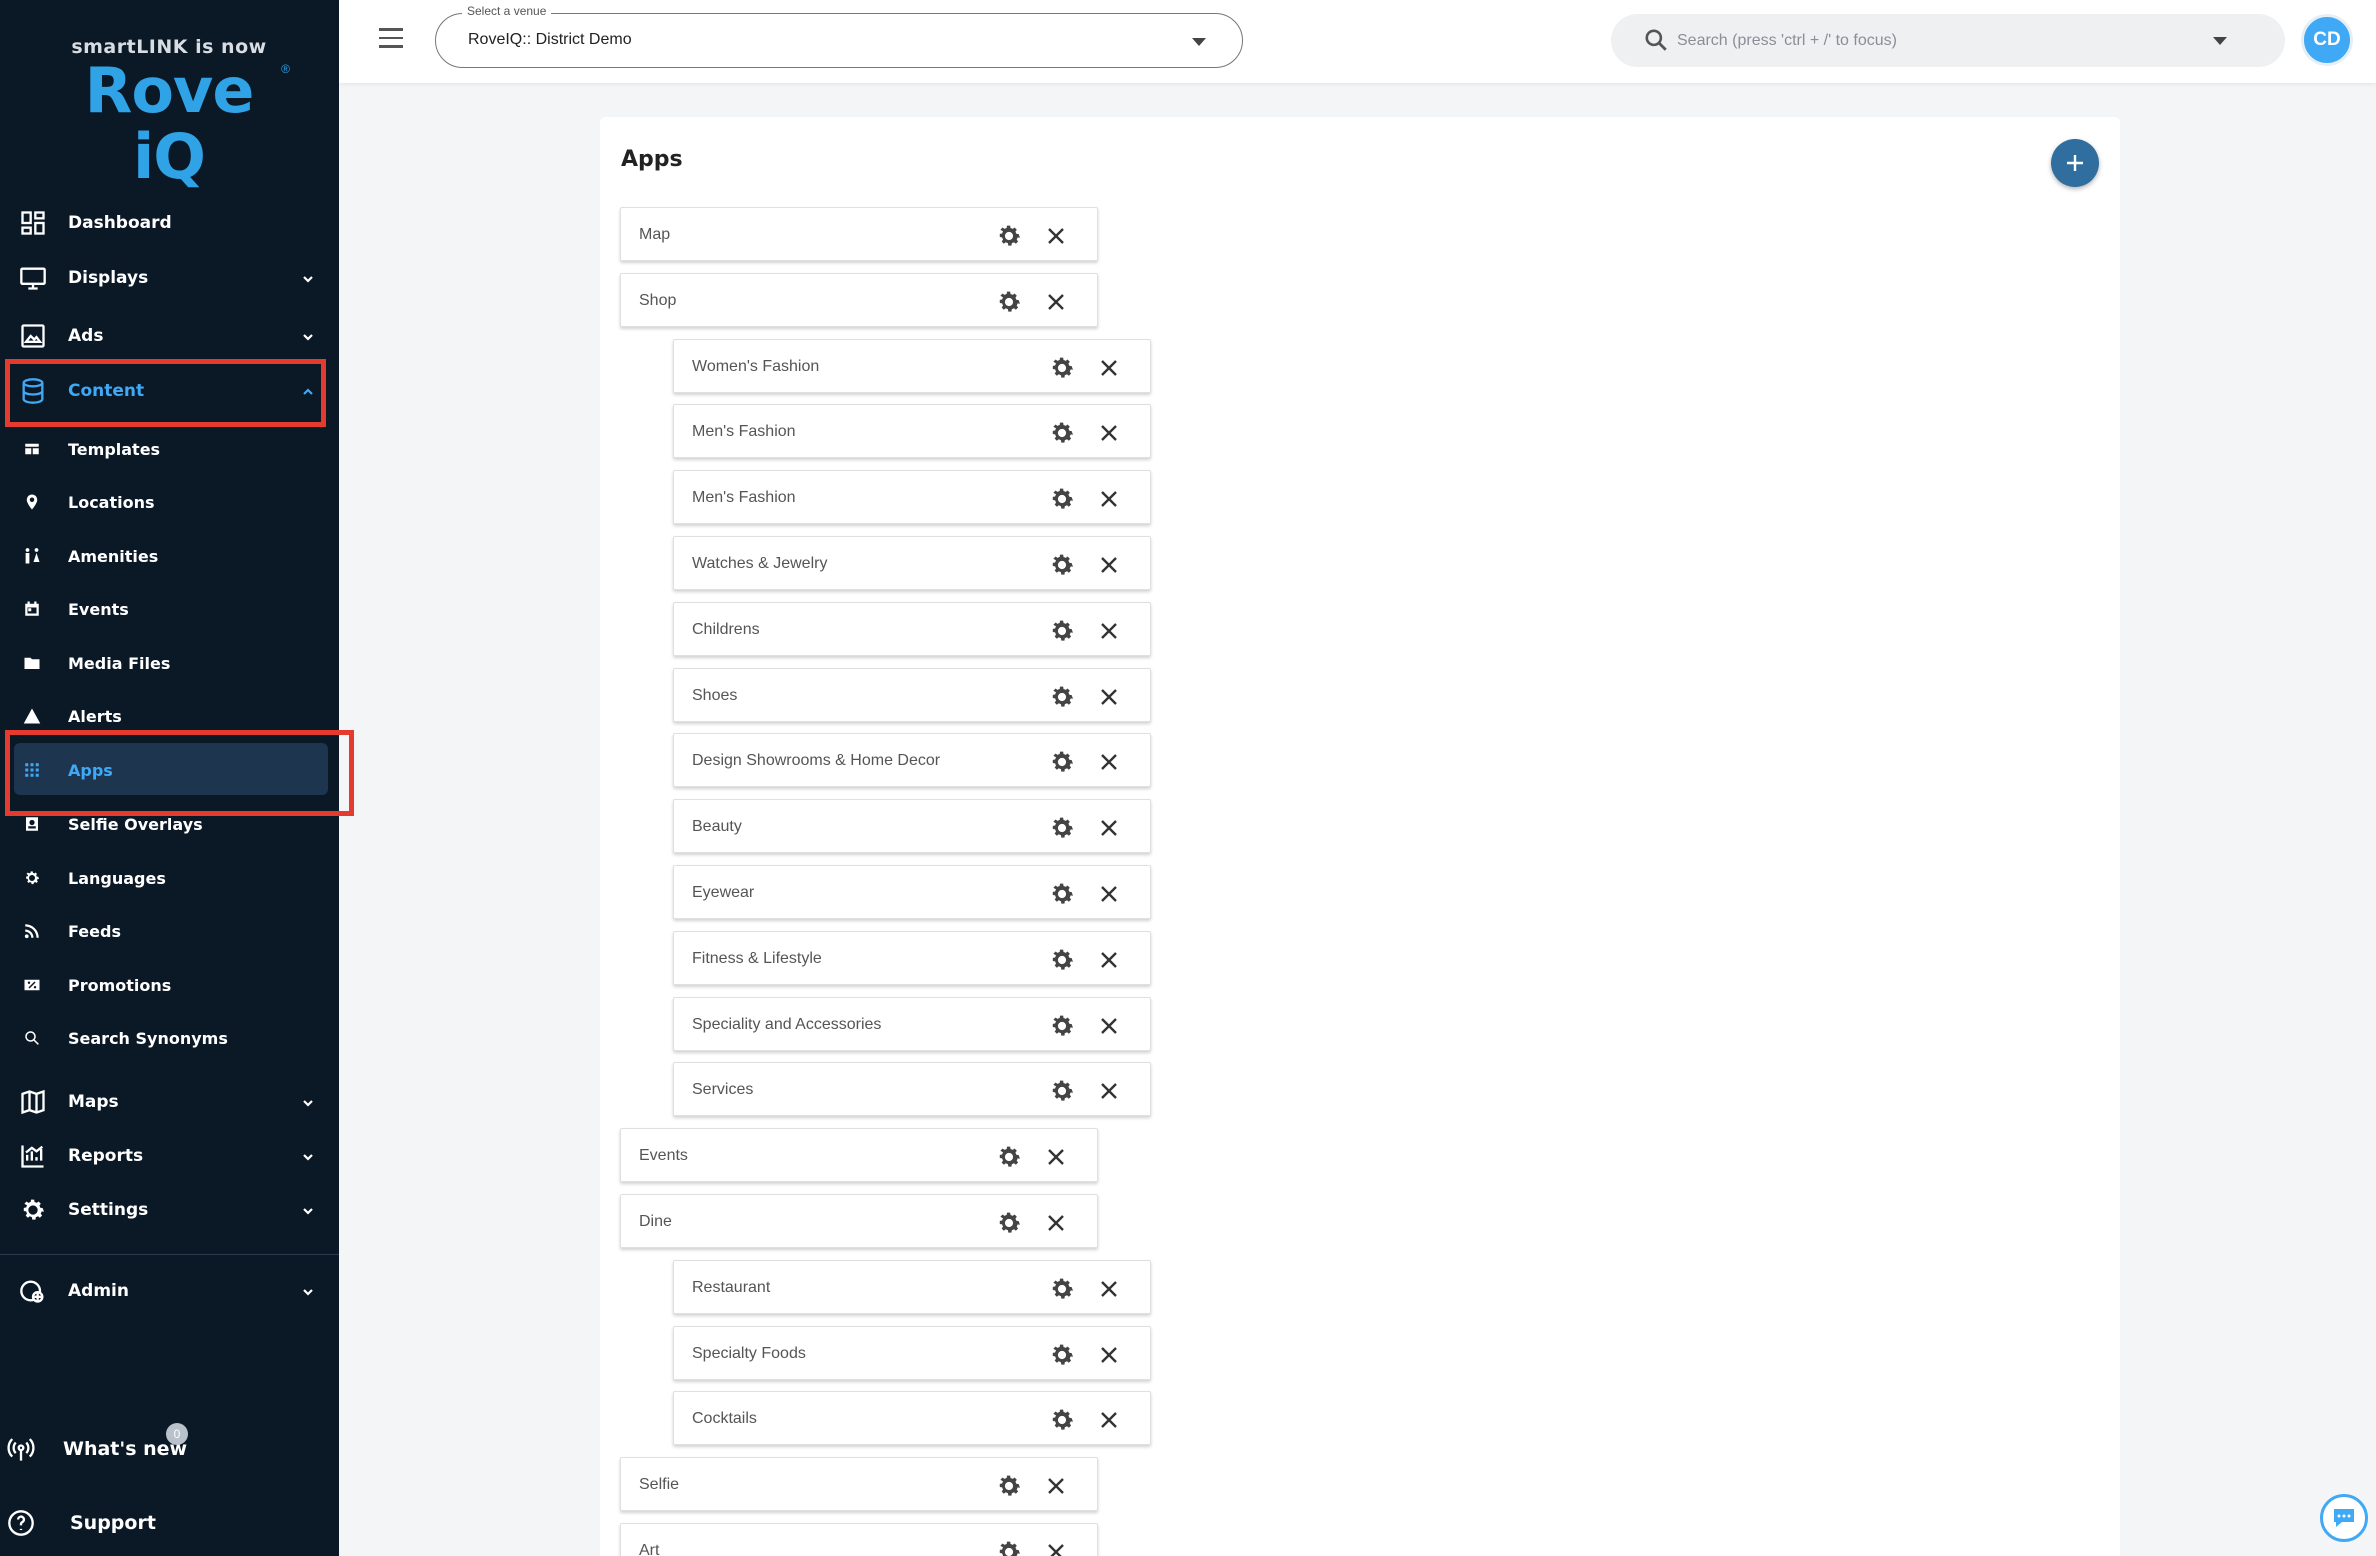 This screenshot has height=1556, width=2376. Describe the element at coordinates (169, 113) in the screenshot. I see `rove-iq-logo: smartLINK is now Rove iQ ®` at that location.